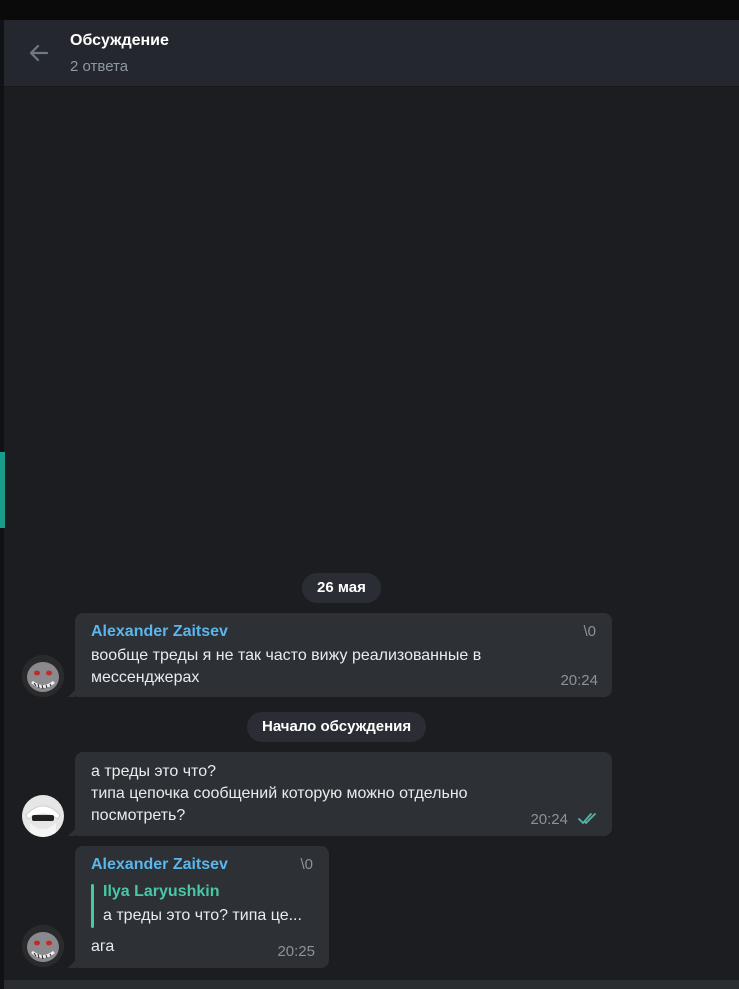 This screenshot has width=739, height=989. What do you see at coordinates (161, 892) in the screenshot?
I see `reply-quote-author: Ilya Laryushkin` at bounding box center [161, 892].